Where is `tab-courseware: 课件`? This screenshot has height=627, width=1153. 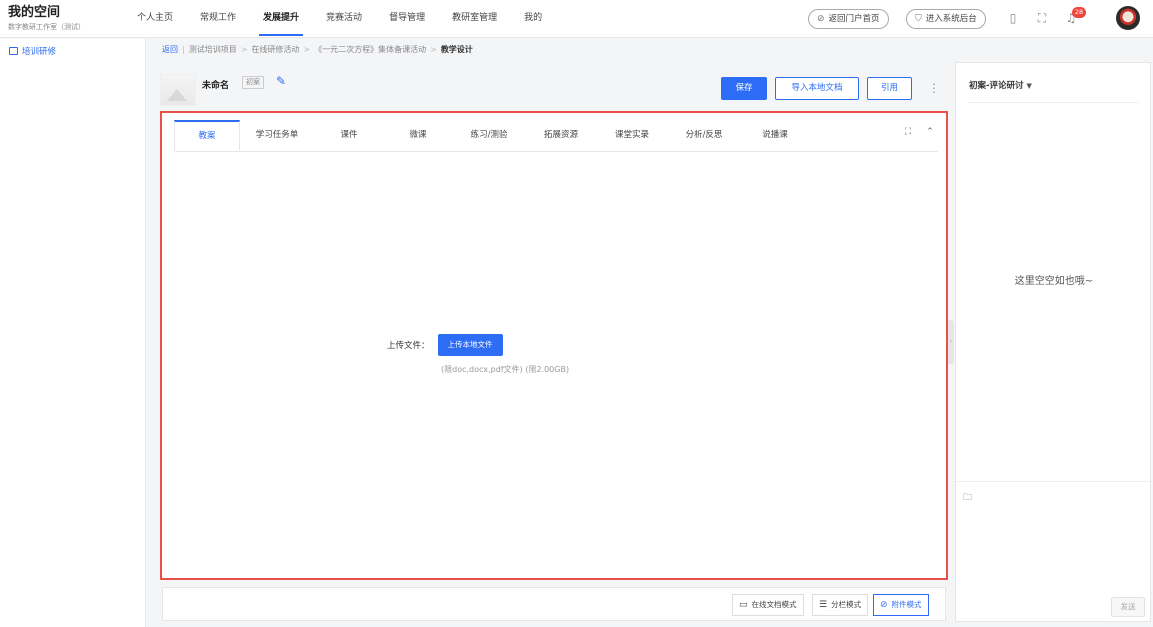 tab-courseware: 课件 is located at coordinates (349, 135).